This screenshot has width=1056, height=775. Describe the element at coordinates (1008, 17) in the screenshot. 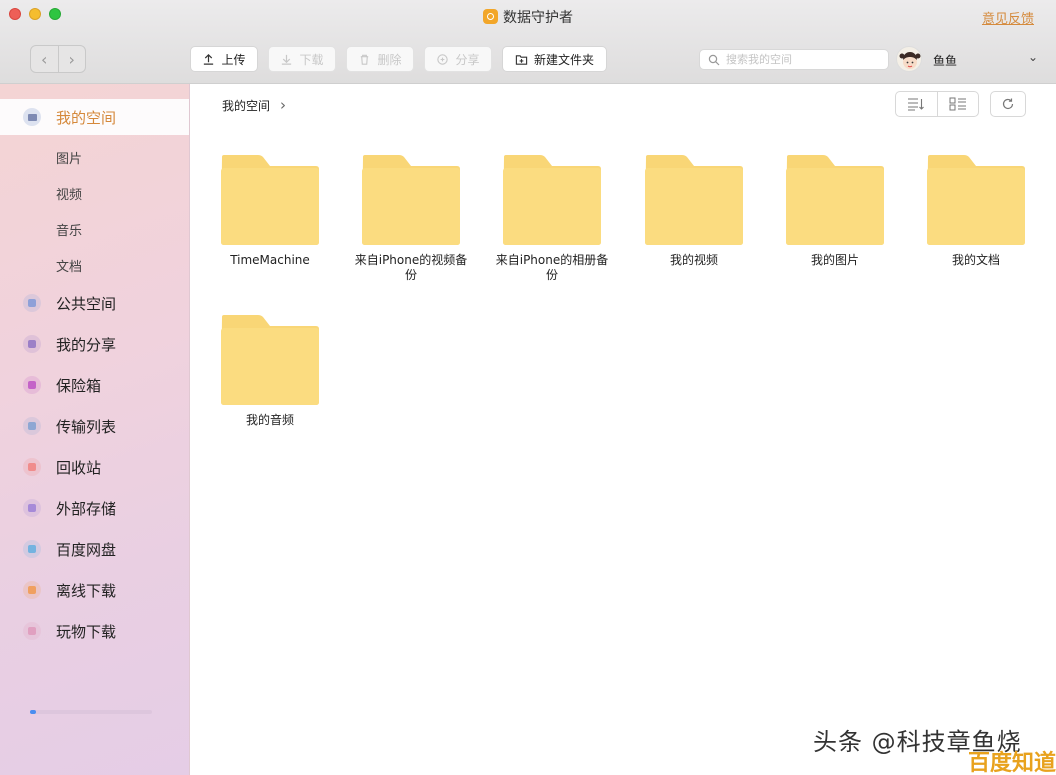

I see `feedback-link: 意见反馈` at that location.